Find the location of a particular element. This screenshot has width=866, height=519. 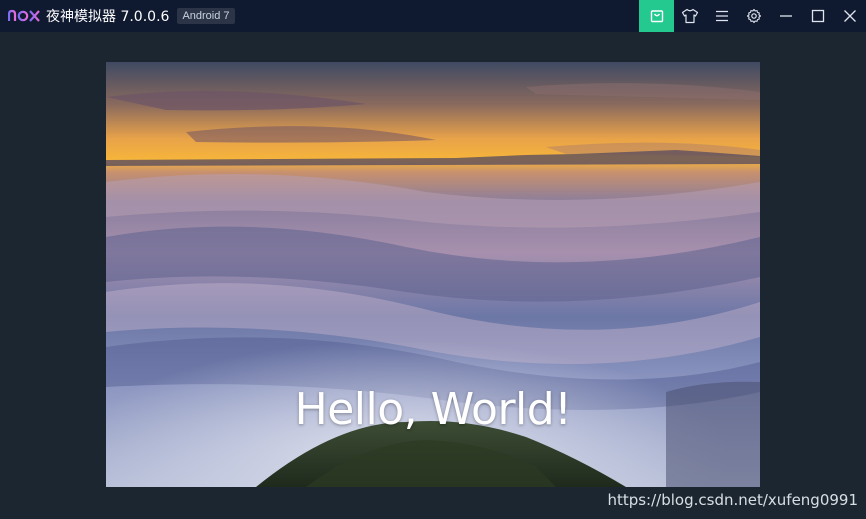

shopping-bag-icon is located at coordinates (656, 16).